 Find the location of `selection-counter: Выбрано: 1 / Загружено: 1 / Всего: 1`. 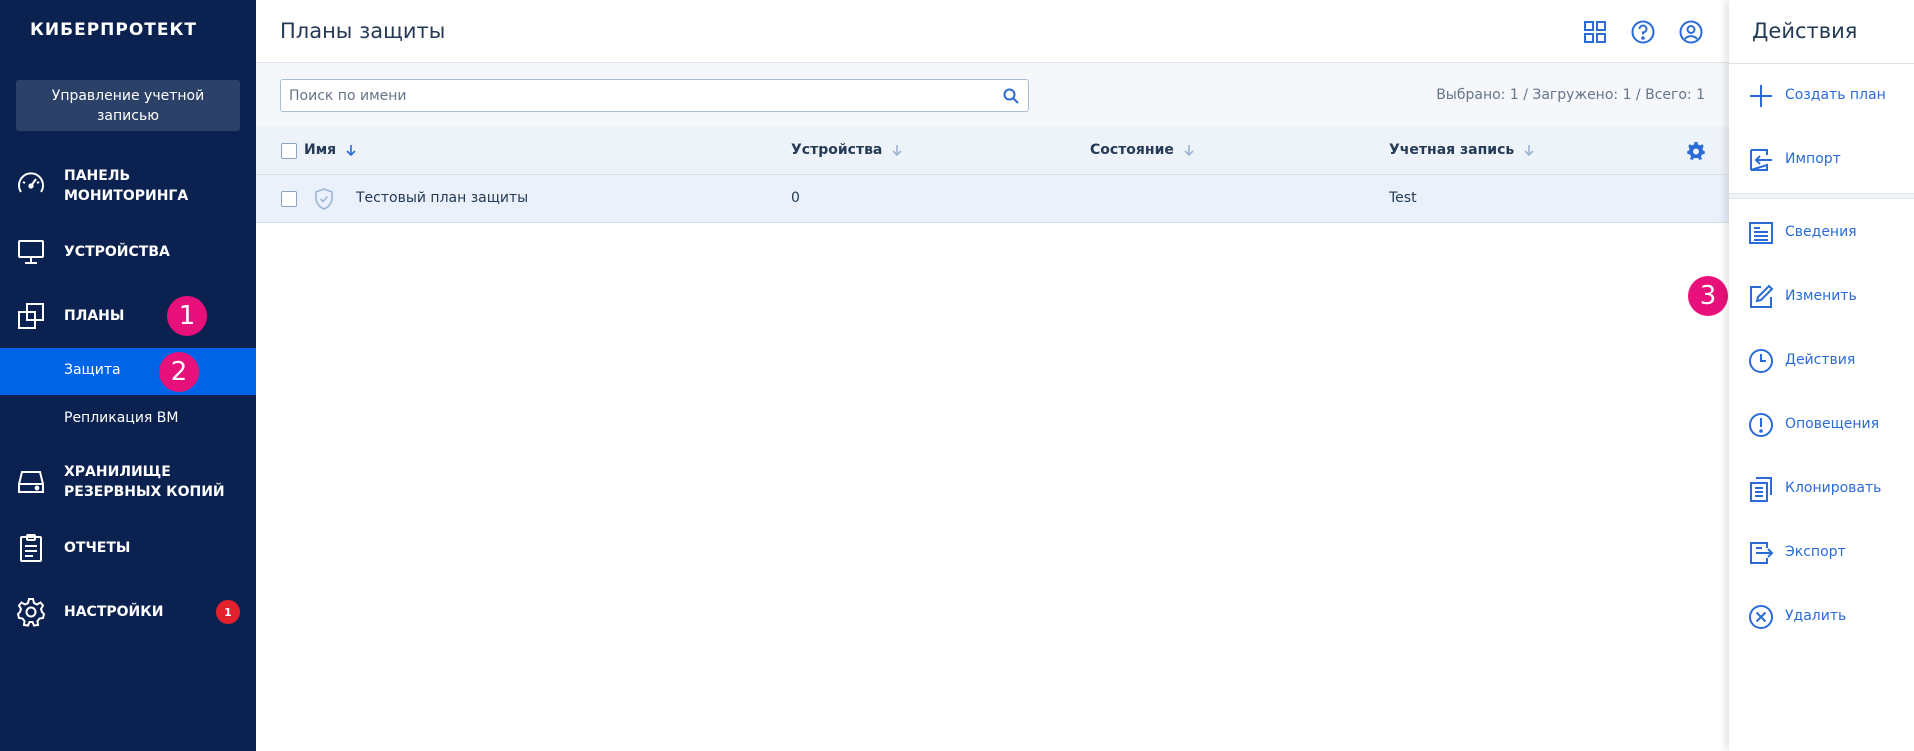

selection-counter: Выбрано: 1 / Загружено: 1 / Всего: 1 is located at coordinates (1570, 95).